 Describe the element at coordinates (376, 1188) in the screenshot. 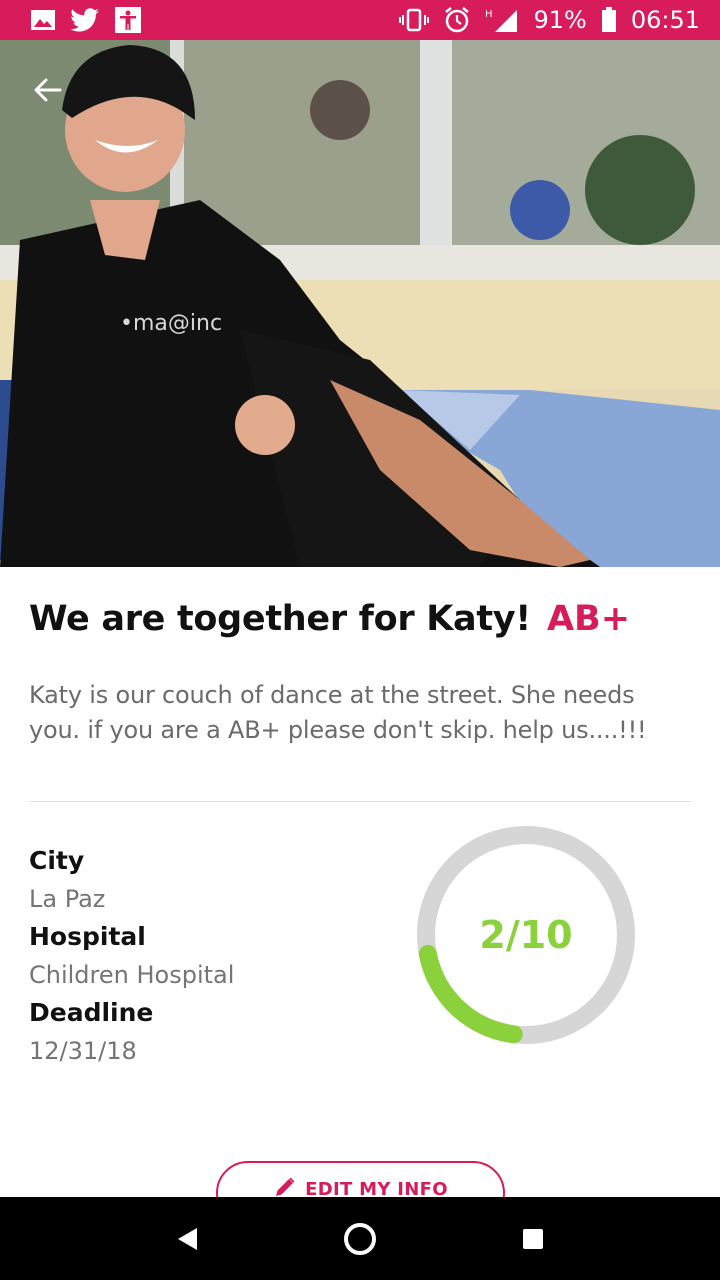

I see `edit-button-label: EDIT MY INFO` at that location.